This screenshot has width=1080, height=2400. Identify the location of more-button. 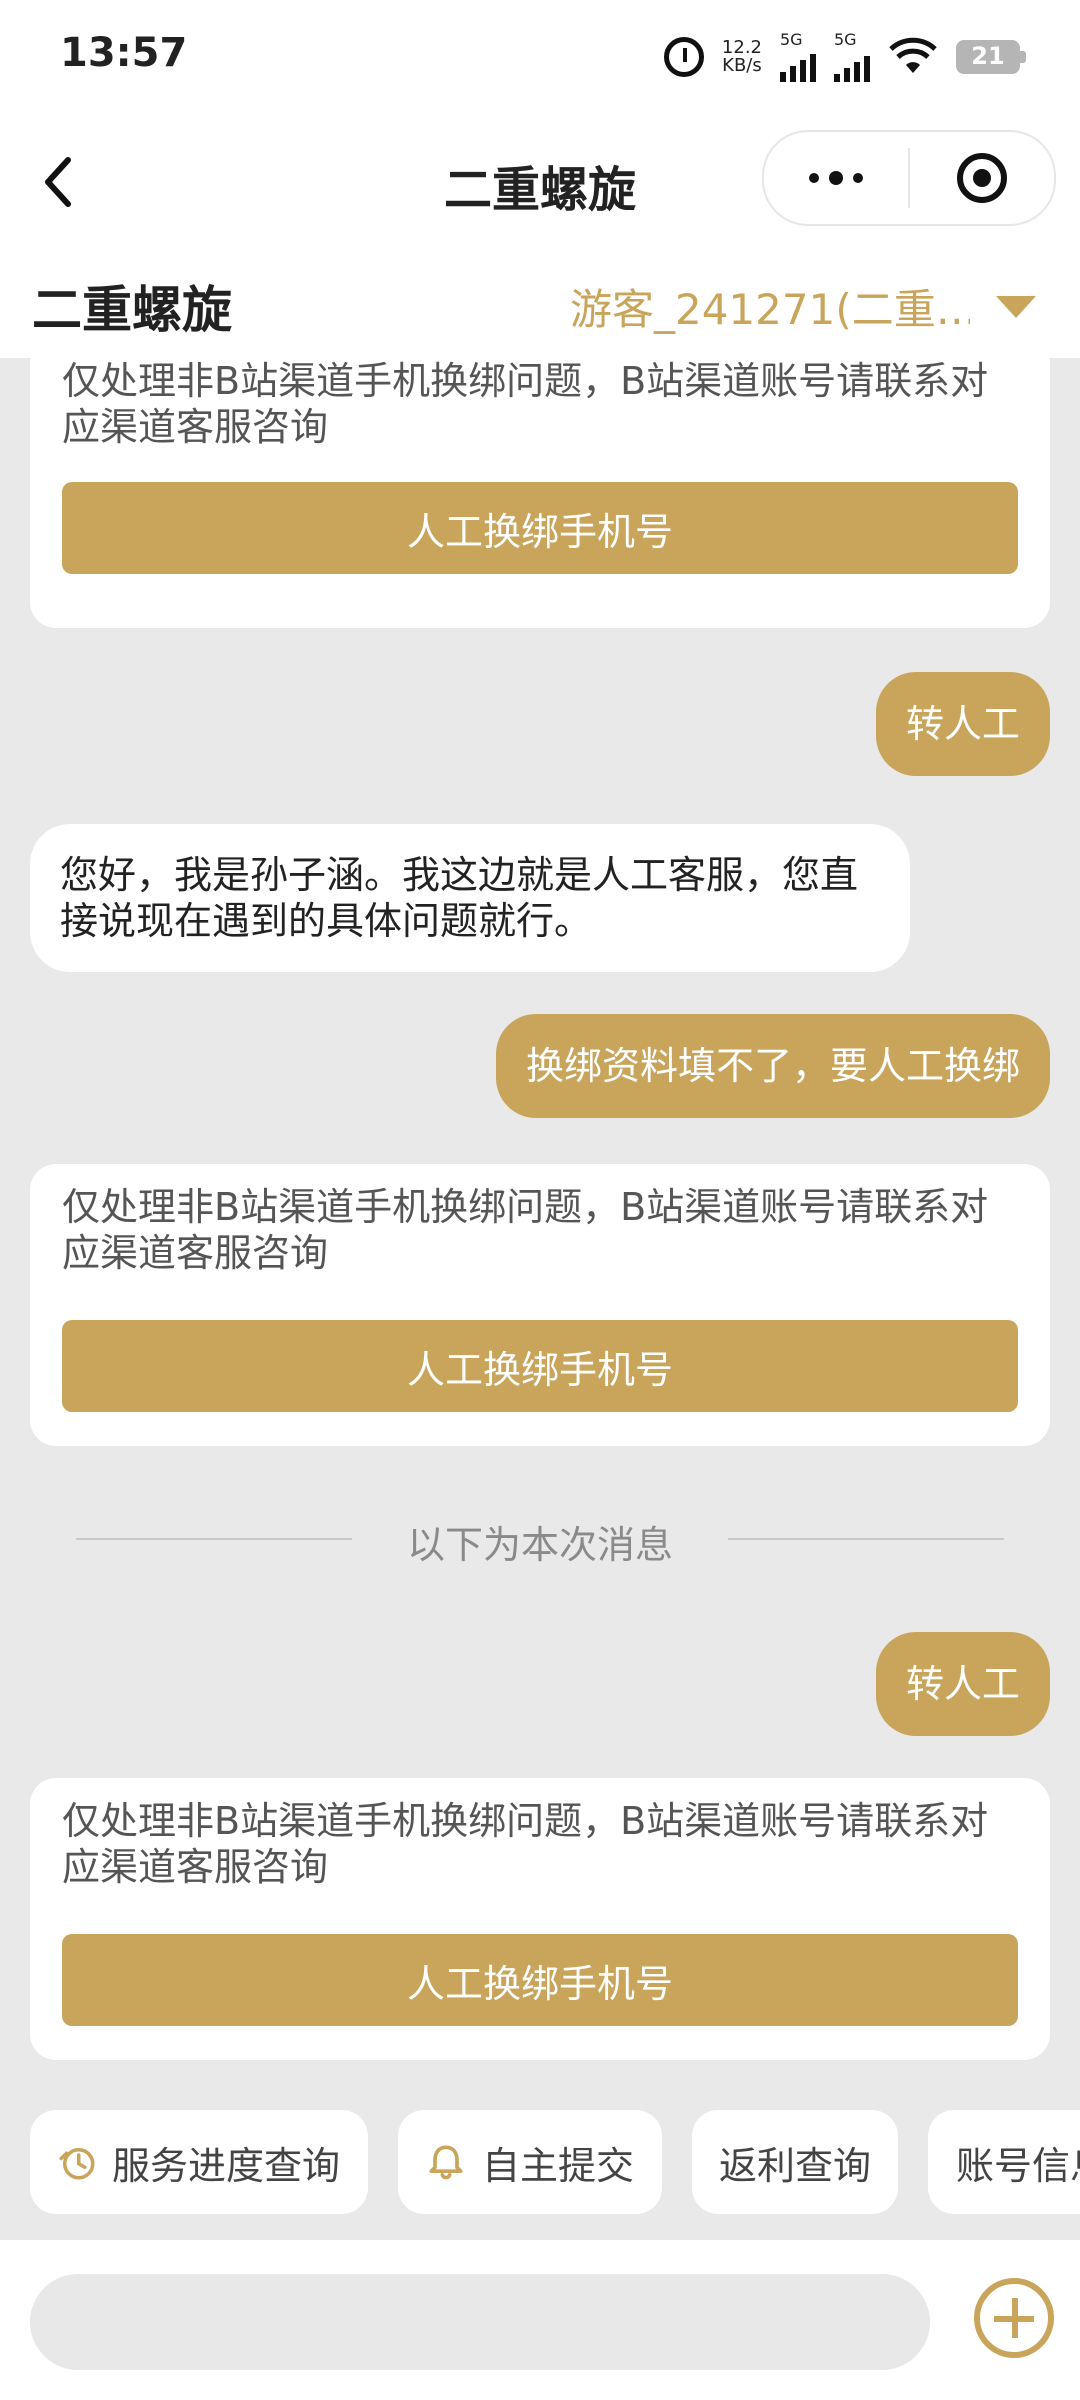
(836, 178).